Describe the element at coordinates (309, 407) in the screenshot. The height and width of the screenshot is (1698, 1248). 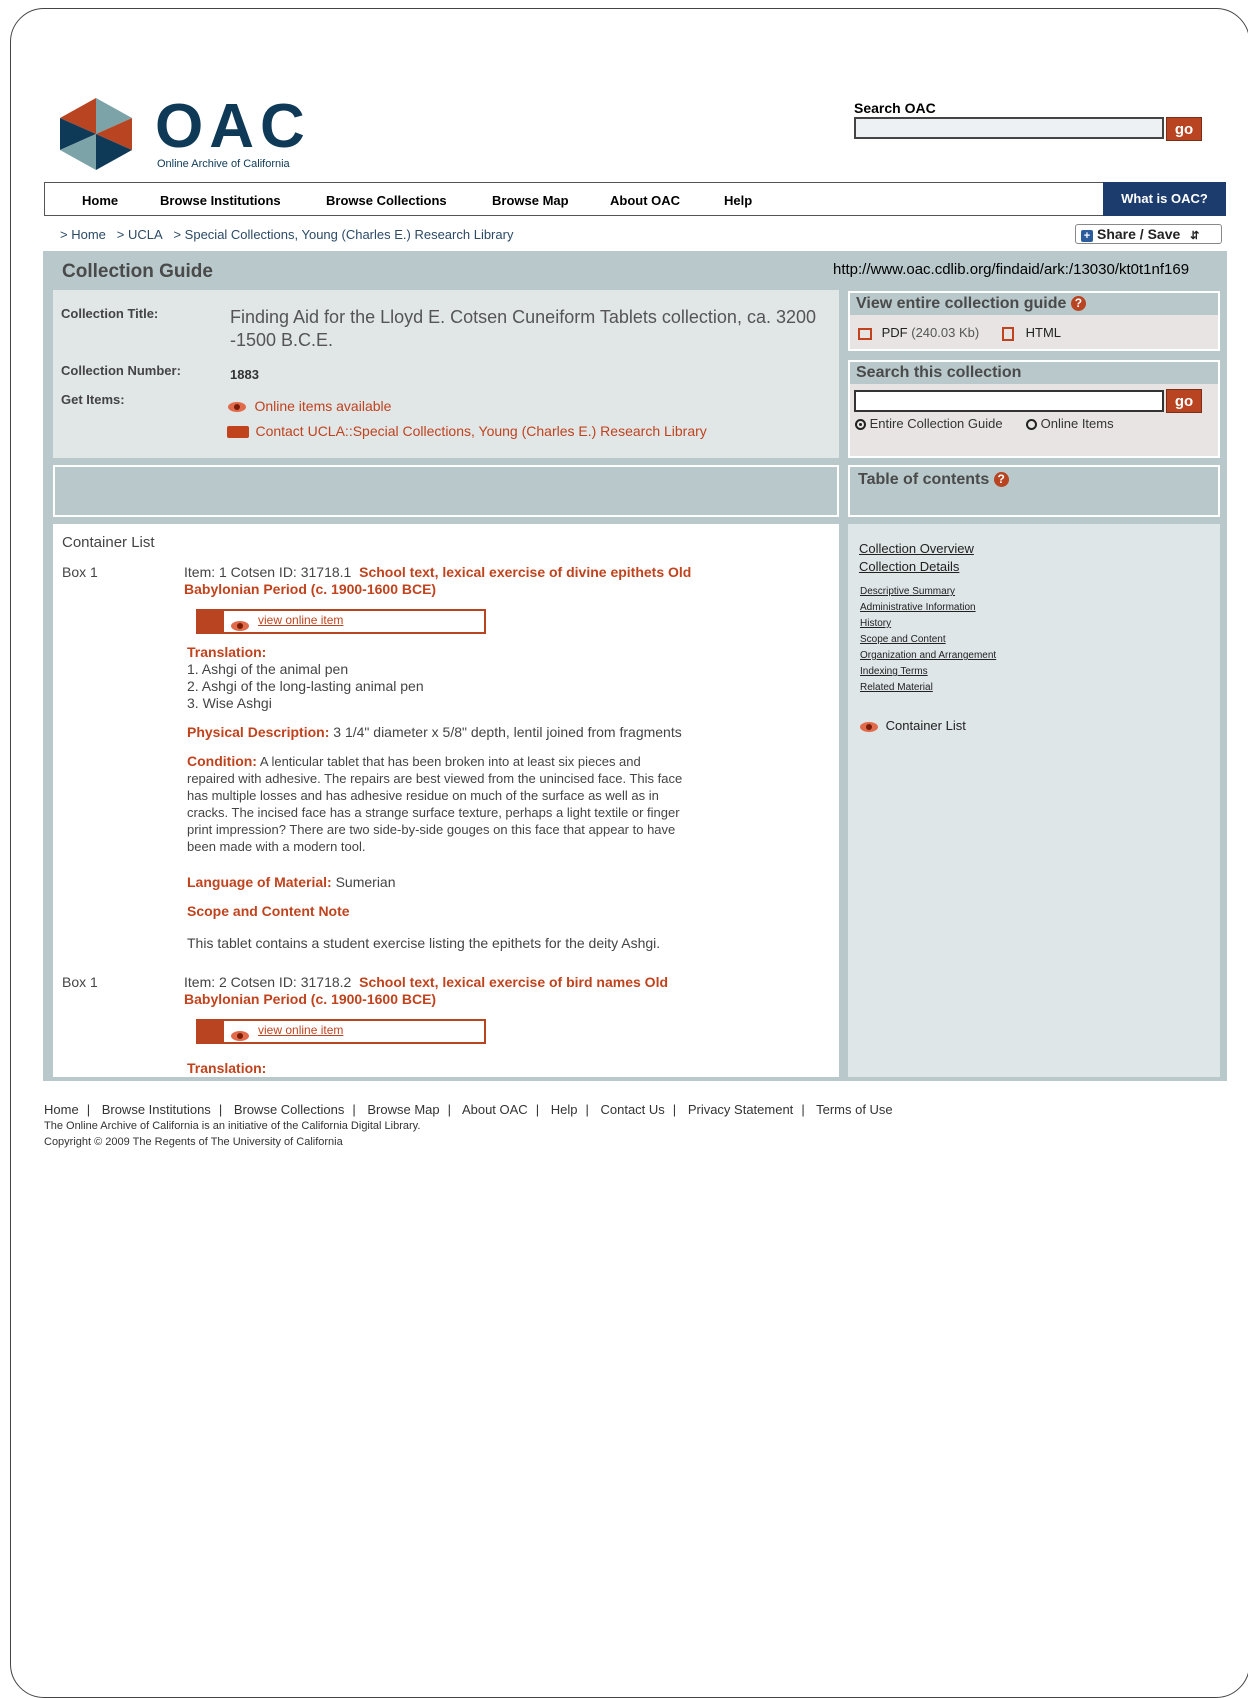
I see `online-items-link: Online items available` at that location.